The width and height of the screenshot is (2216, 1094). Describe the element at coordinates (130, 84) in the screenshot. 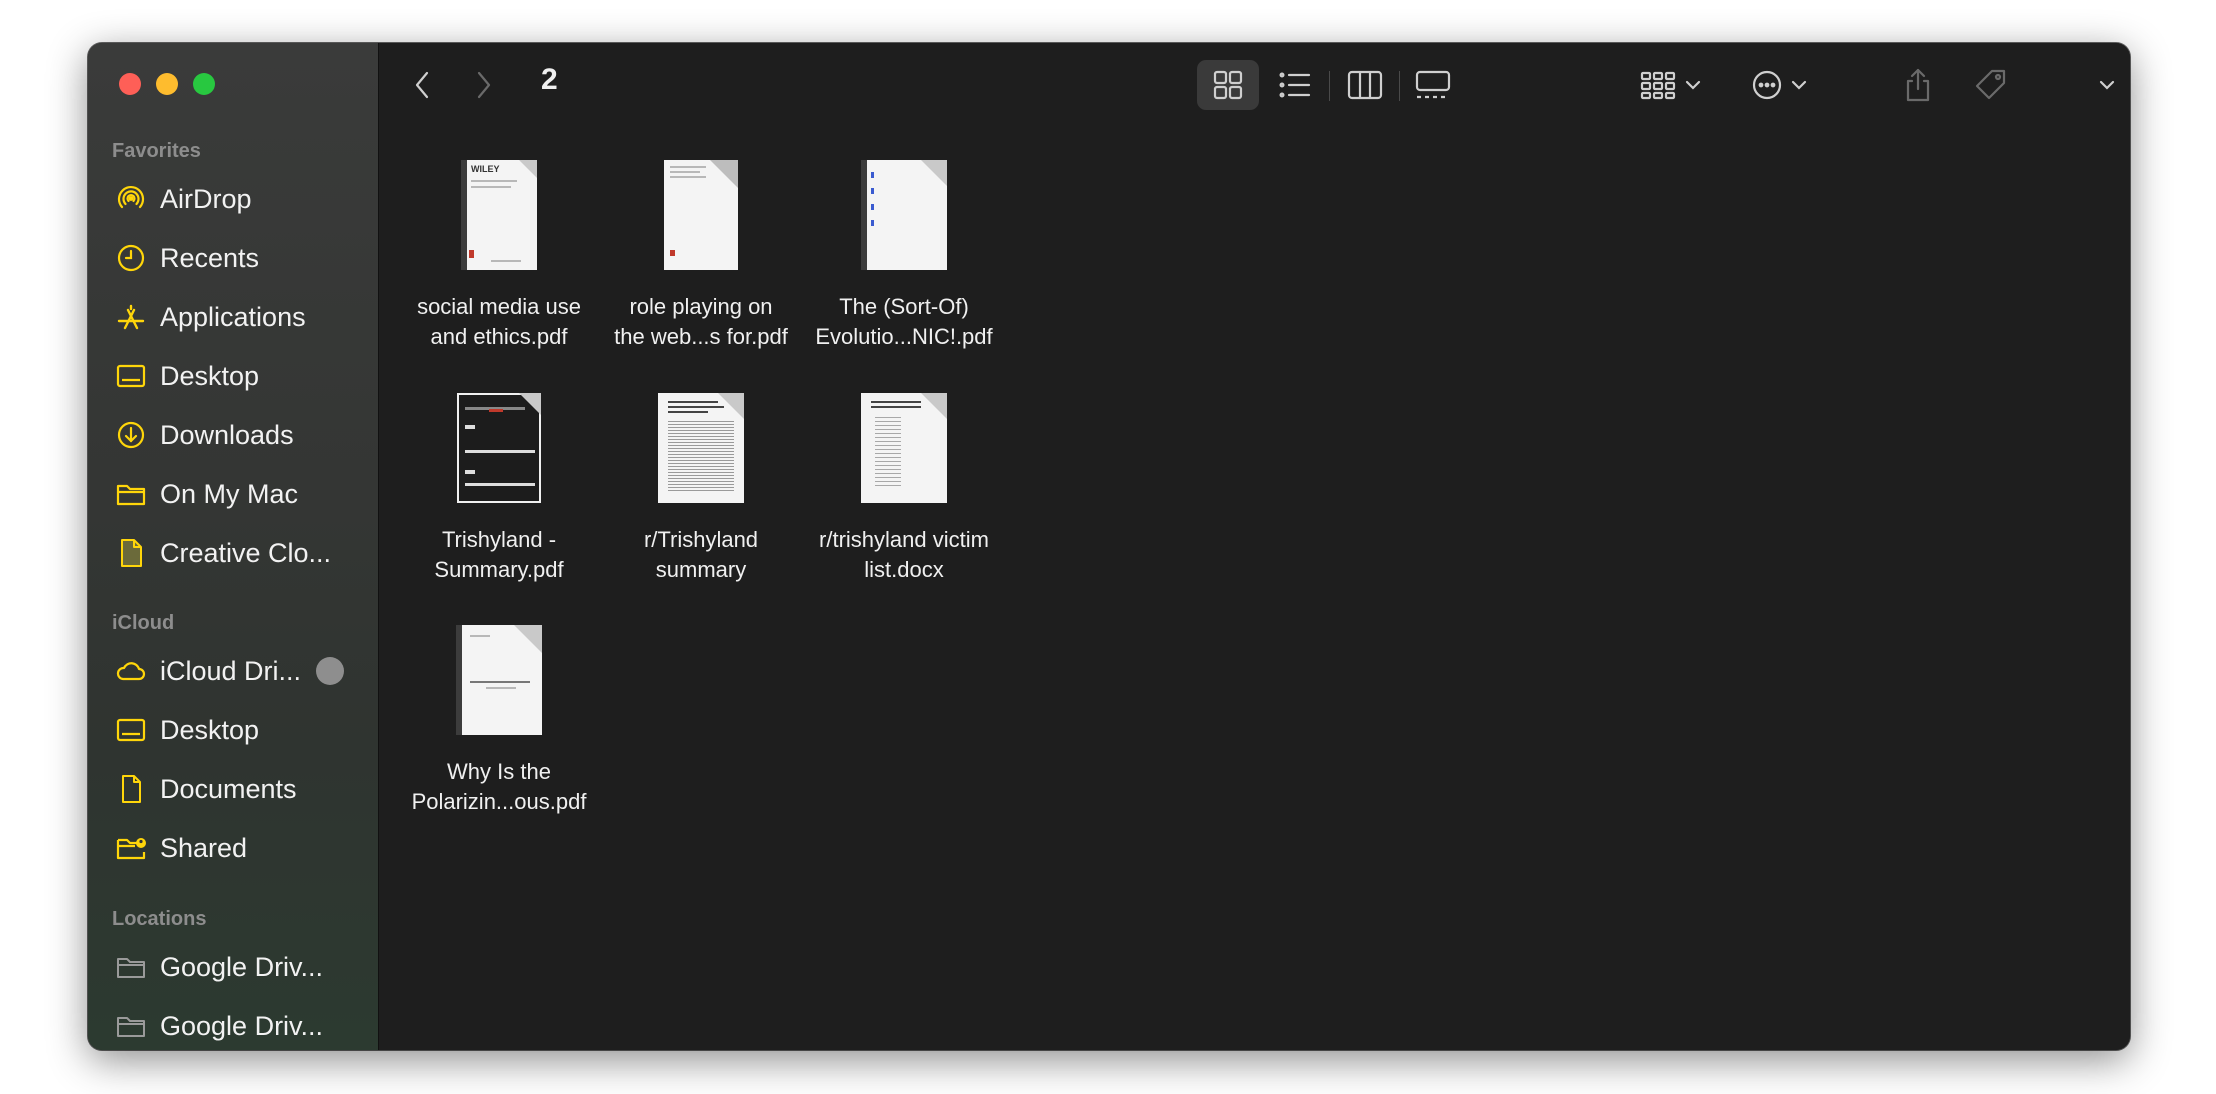

I see `close-button` at that location.